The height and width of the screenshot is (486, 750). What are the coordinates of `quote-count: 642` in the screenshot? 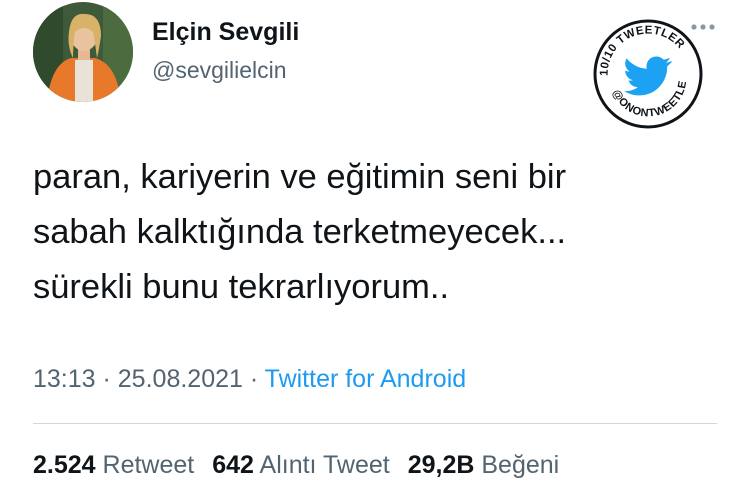 It's located at (233, 465).